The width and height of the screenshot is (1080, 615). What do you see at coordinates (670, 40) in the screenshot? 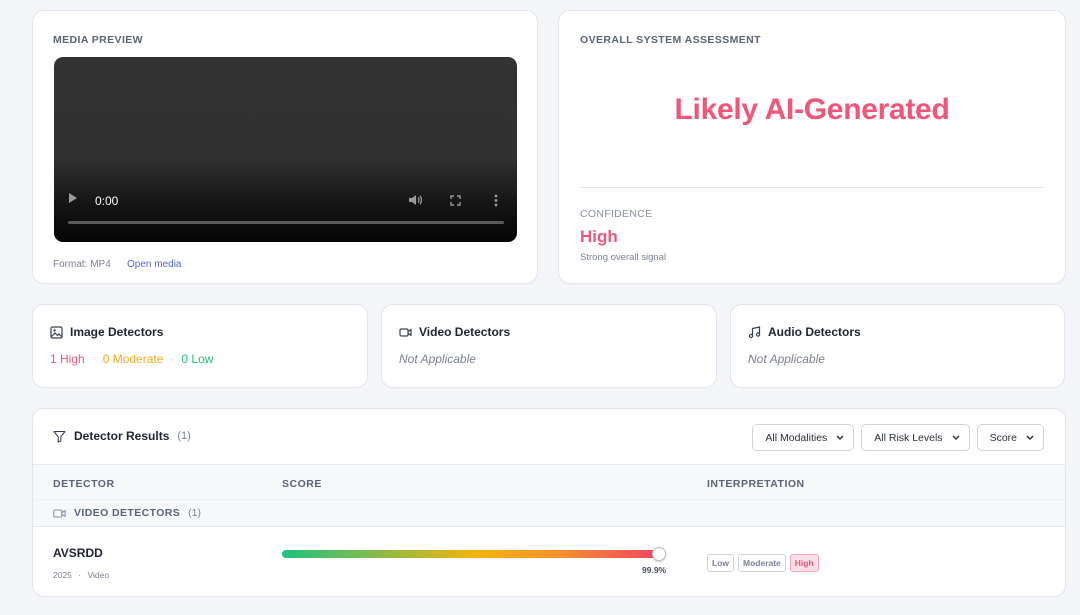
I see `overall-assessment-label: OVERALL SYSTEM ASSESSMENT` at bounding box center [670, 40].